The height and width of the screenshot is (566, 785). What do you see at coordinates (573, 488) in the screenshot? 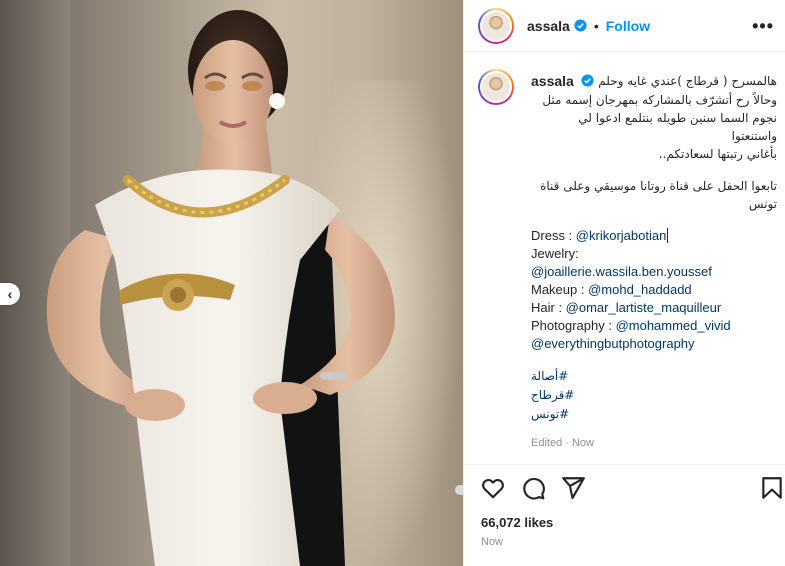
I see `share-icon` at bounding box center [573, 488].